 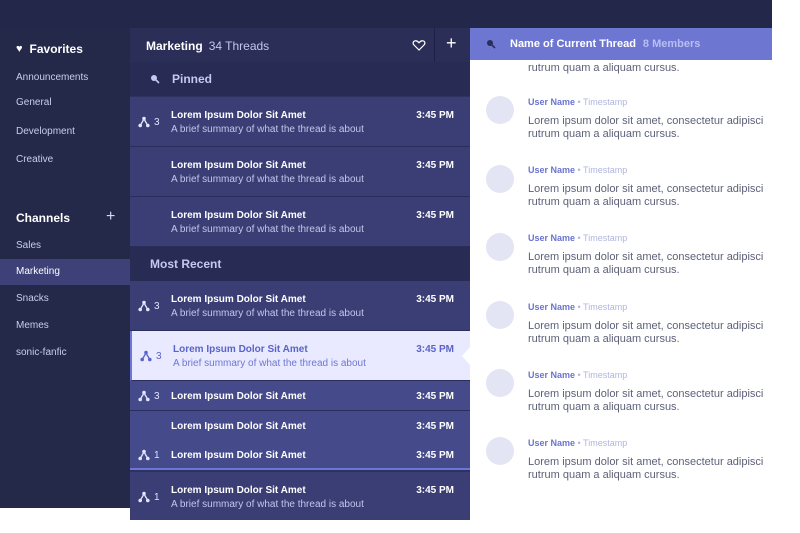 I want to click on channel-name: Marketing, so click(x=174, y=46).